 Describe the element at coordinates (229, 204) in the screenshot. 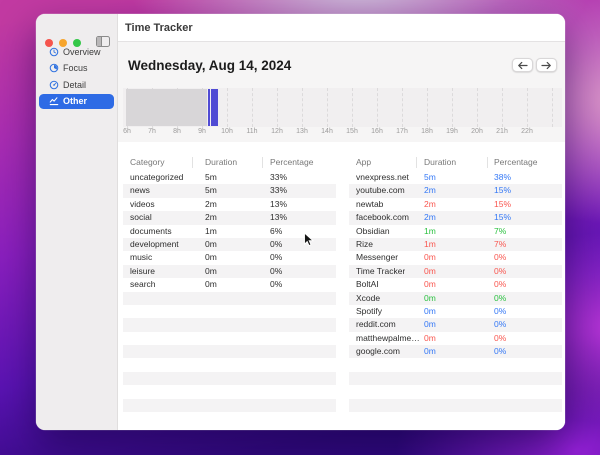

I see `table-row: videos 2m 13%` at that location.